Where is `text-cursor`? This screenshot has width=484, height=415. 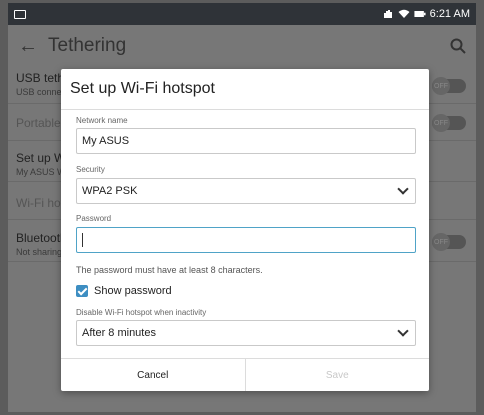 text-cursor is located at coordinates (82, 240).